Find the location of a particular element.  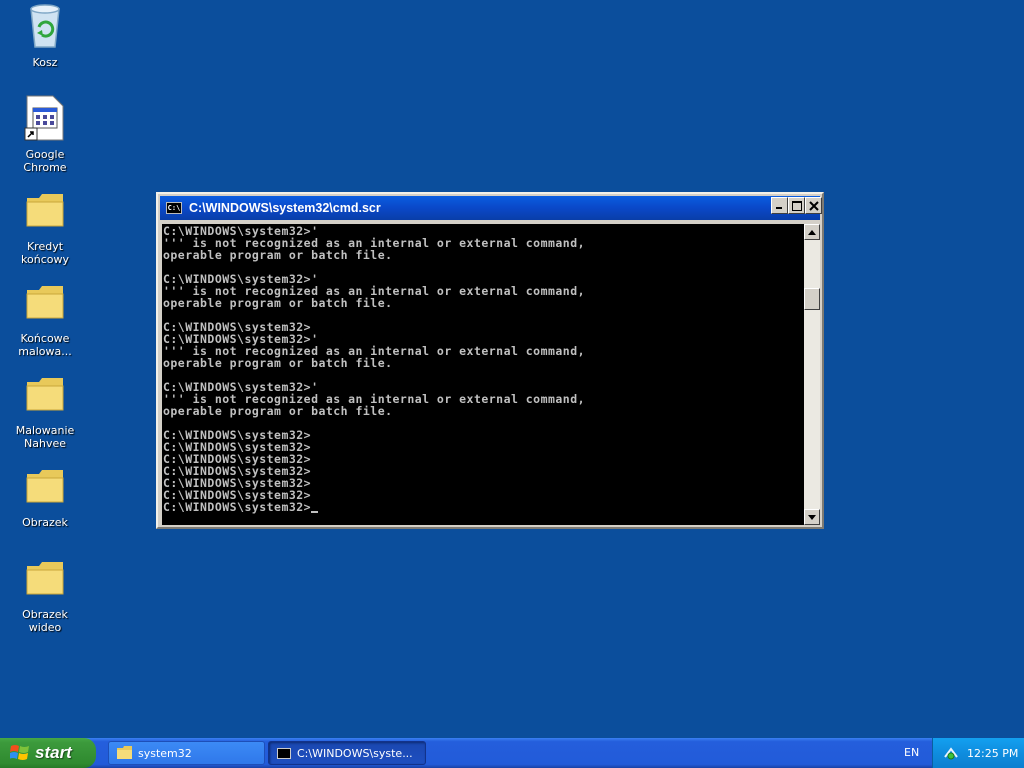

desktop-icon-label: Kredyt końcowy is located at coordinates (45, 253).